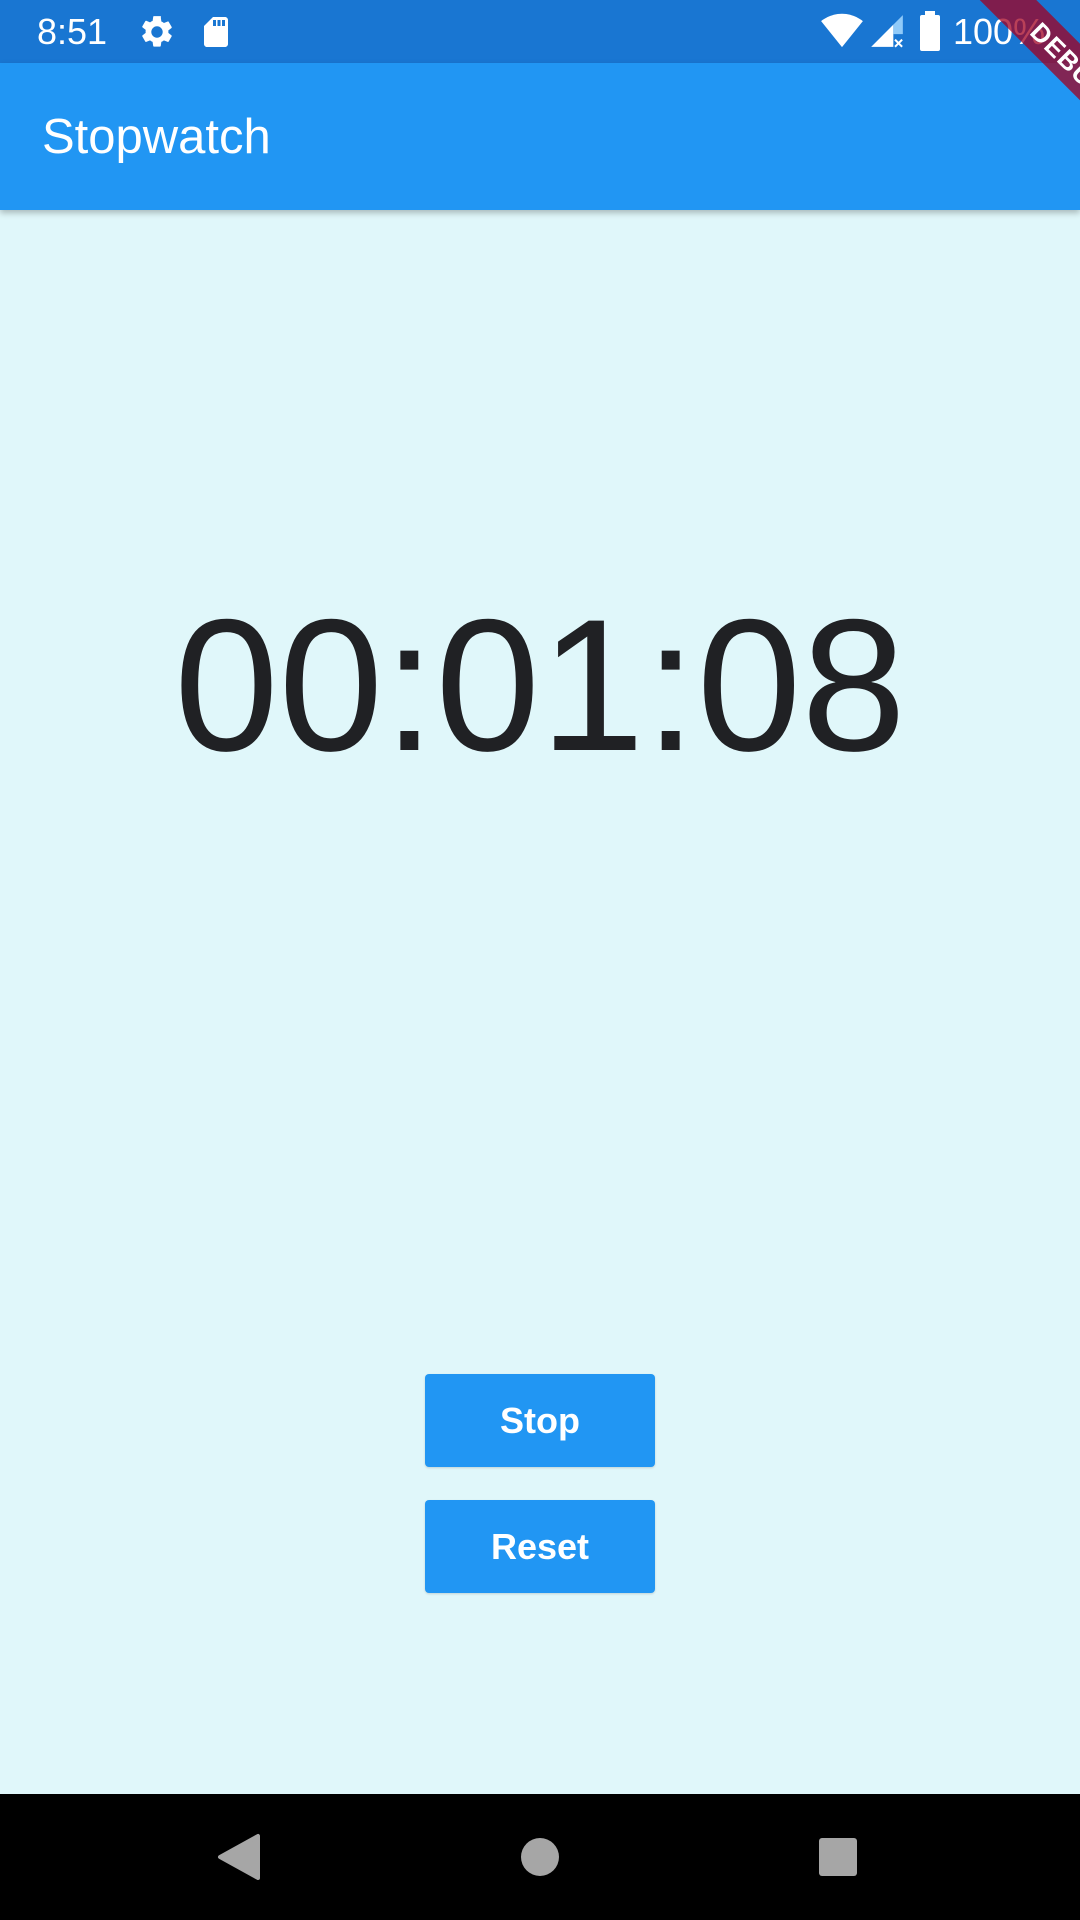 The image size is (1080, 1920). I want to click on status-time: 8:51, so click(72, 31).